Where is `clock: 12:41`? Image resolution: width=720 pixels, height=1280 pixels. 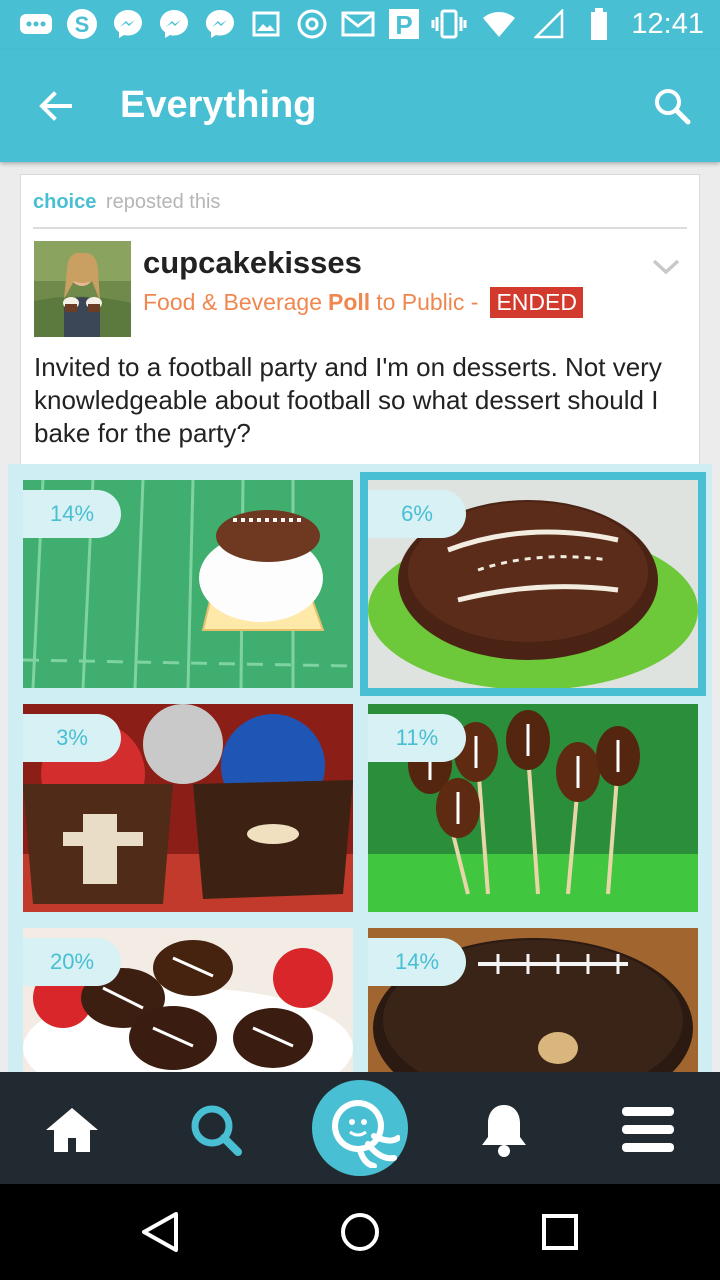 clock: 12:41 is located at coordinates (667, 23).